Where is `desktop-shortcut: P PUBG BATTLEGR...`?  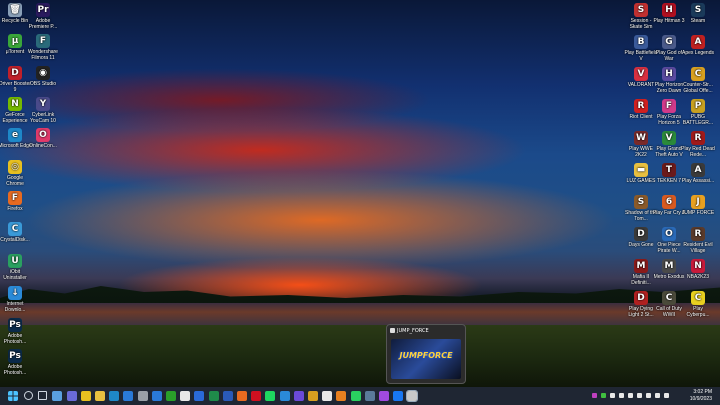 desktop-shortcut: P PUBG BATTLEGR... is located at coordinates (698, 112).